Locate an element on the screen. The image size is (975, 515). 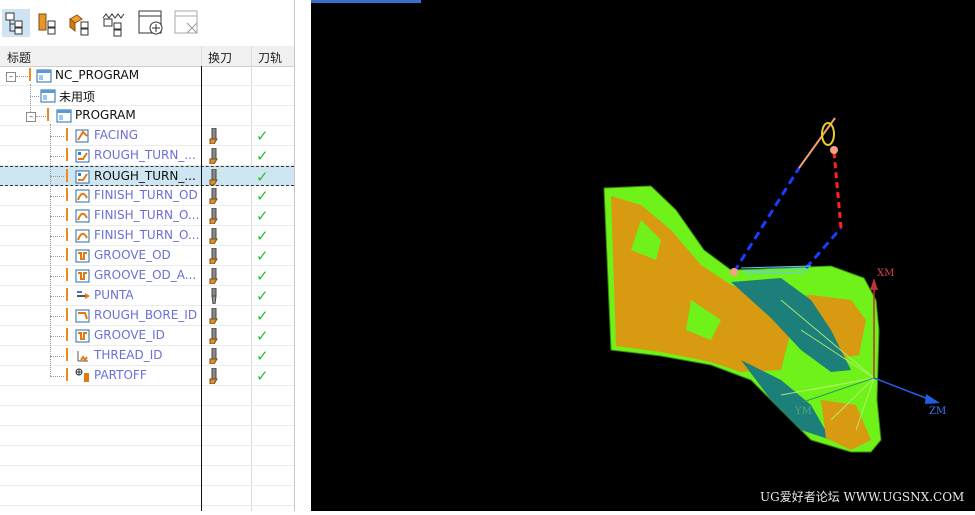
row-label: FINISH_TURN_OD is located at coordinates (146, 195).